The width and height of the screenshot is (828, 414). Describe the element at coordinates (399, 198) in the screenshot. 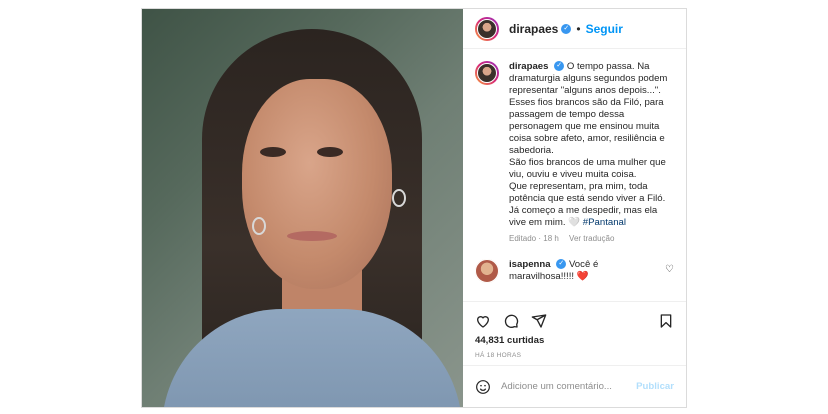

I see `photo-earring-right` at that location.